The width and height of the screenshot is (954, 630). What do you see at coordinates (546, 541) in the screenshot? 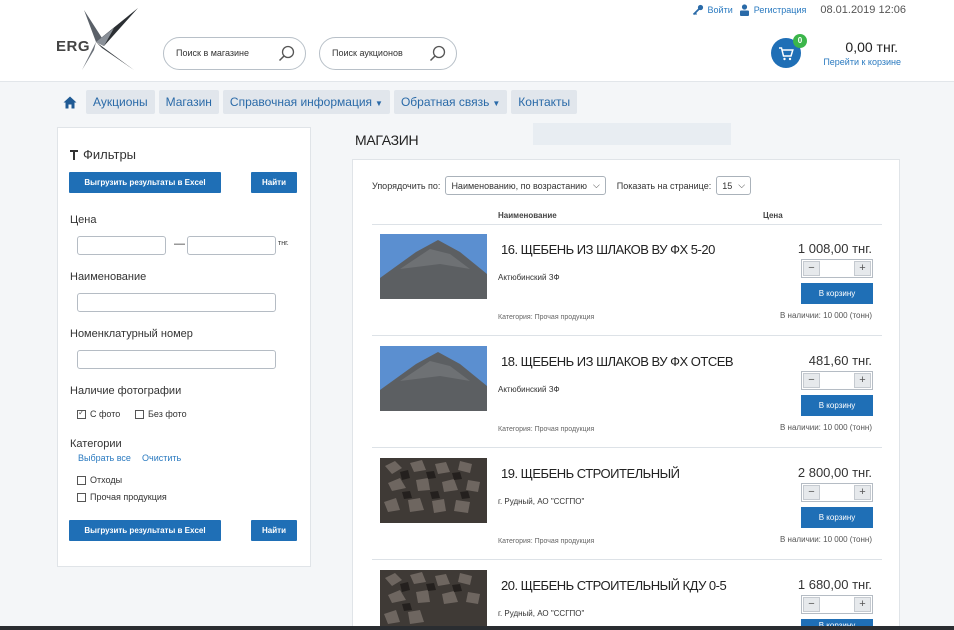
I see `product-category: Категория: Прочая продукция` at bounding box center [546, 541].